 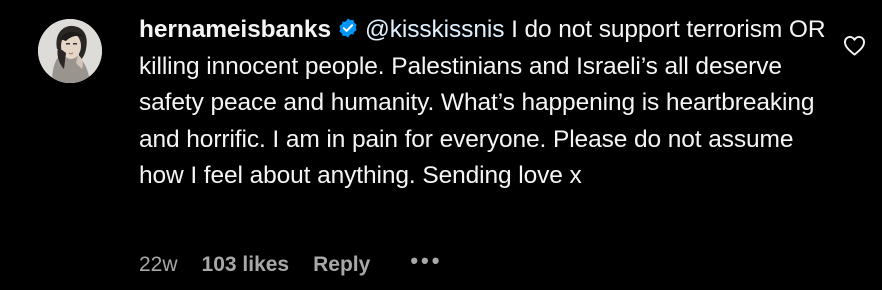 I want to click on verified-badge-icon, so click(x=348, y=28).